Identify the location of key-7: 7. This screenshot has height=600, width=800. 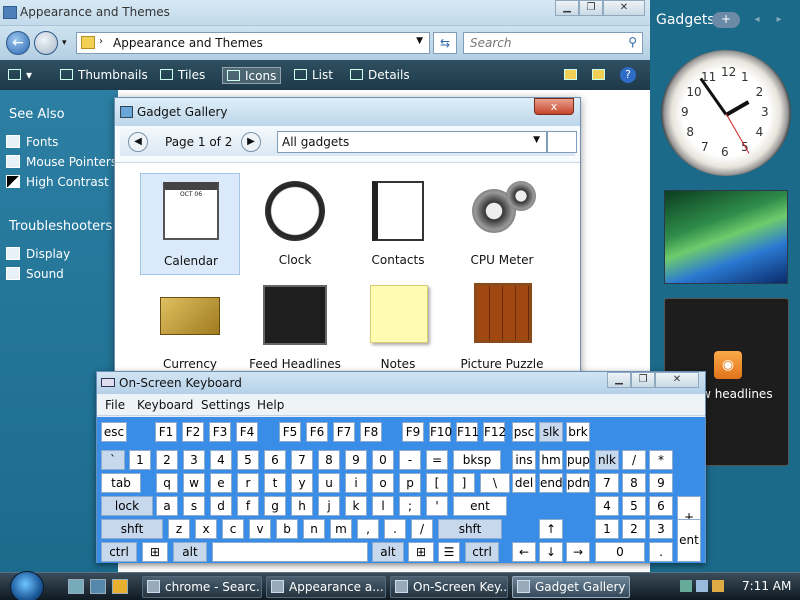
(302, 460).